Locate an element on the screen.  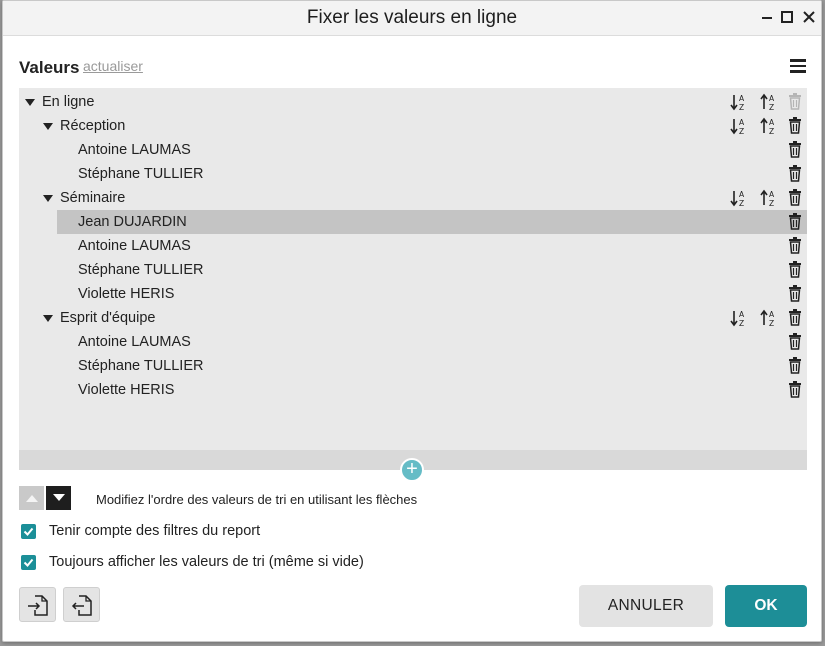
group-label: Esprit d'équipe is located at coordinates (108, 318).